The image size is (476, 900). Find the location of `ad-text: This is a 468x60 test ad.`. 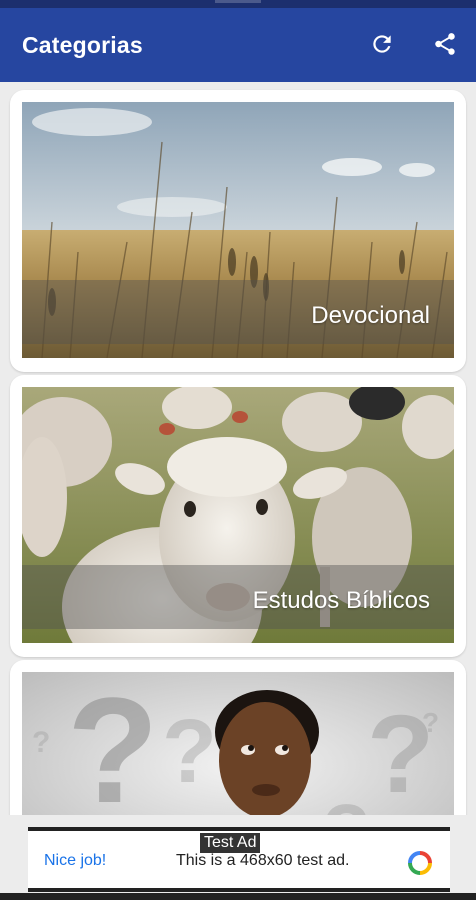

ad-text: This is a 468x60 test ad. is located at coordinates (263, 860).